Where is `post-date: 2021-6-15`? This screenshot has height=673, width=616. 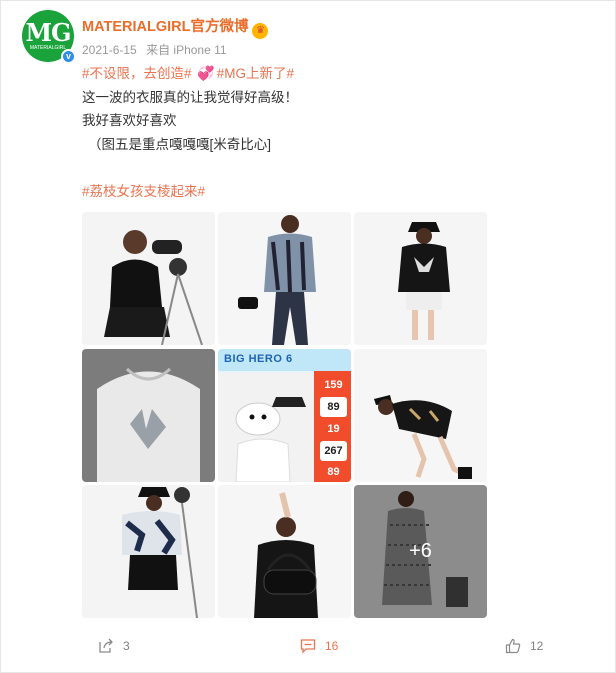
post-date: 2021-6-15 is located at coordinates (109, 50).